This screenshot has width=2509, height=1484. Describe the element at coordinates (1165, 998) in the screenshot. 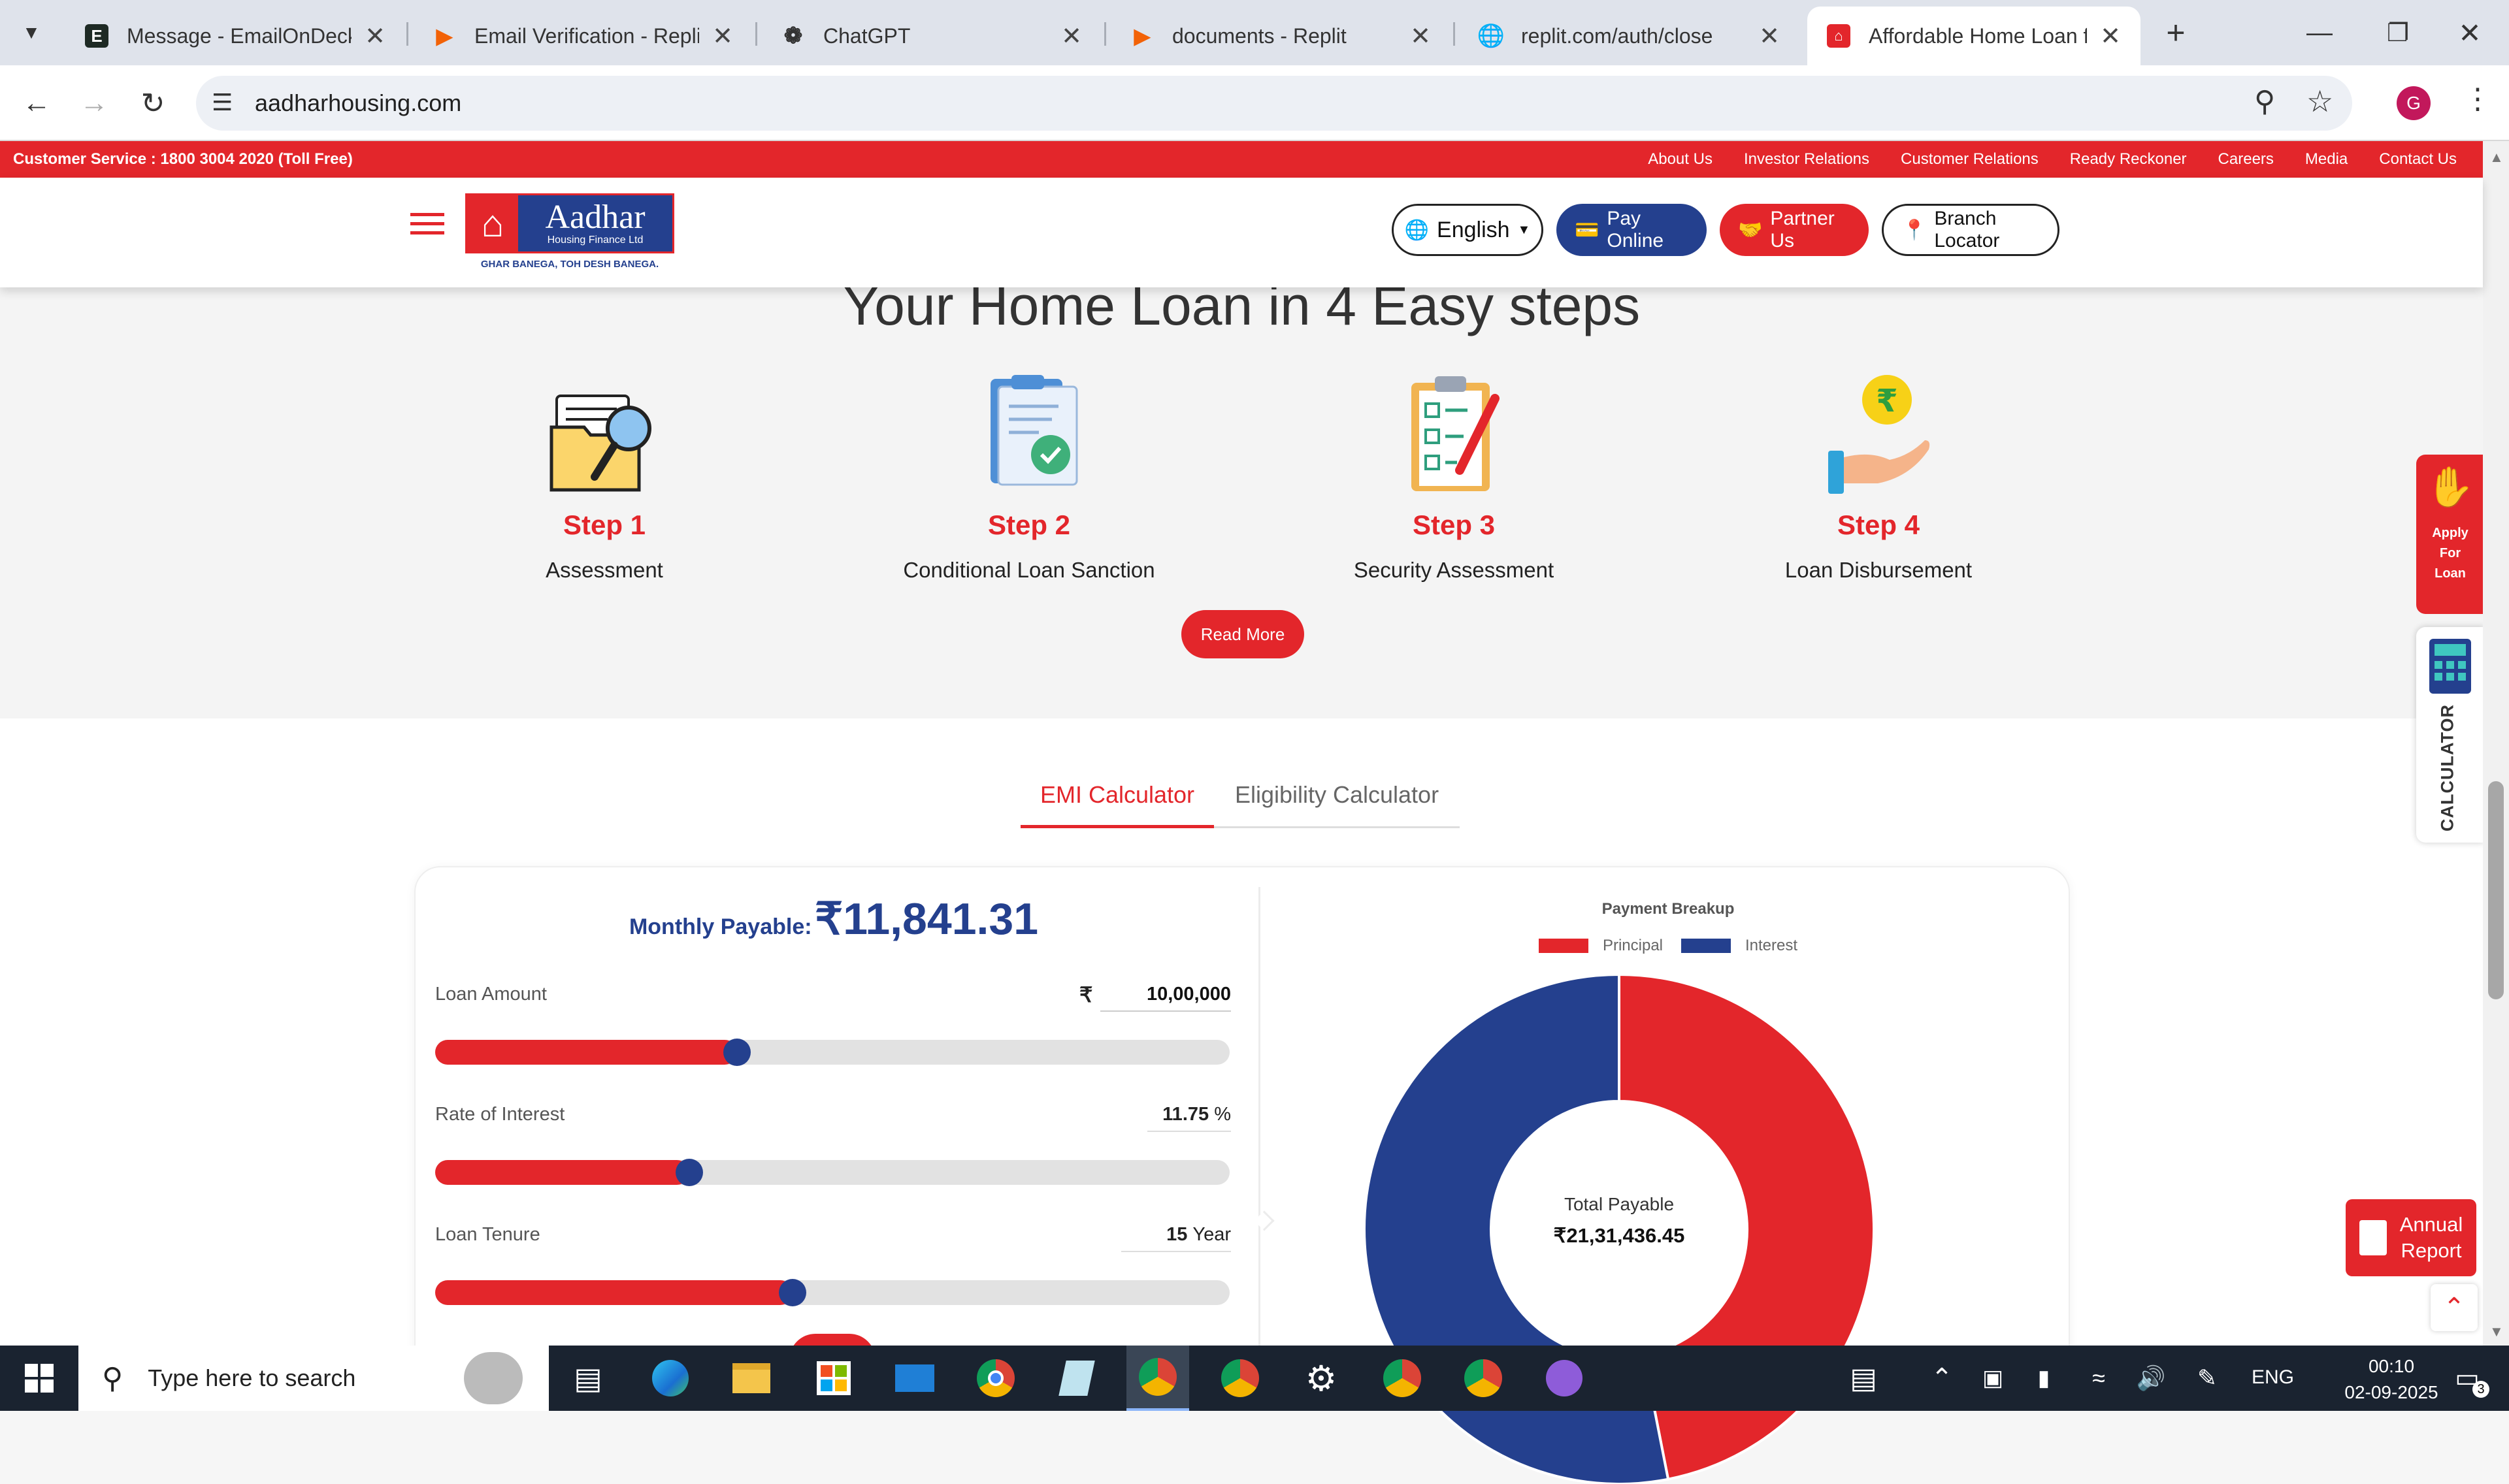

I see `loan-amount-input: 10,00,000` at that location.